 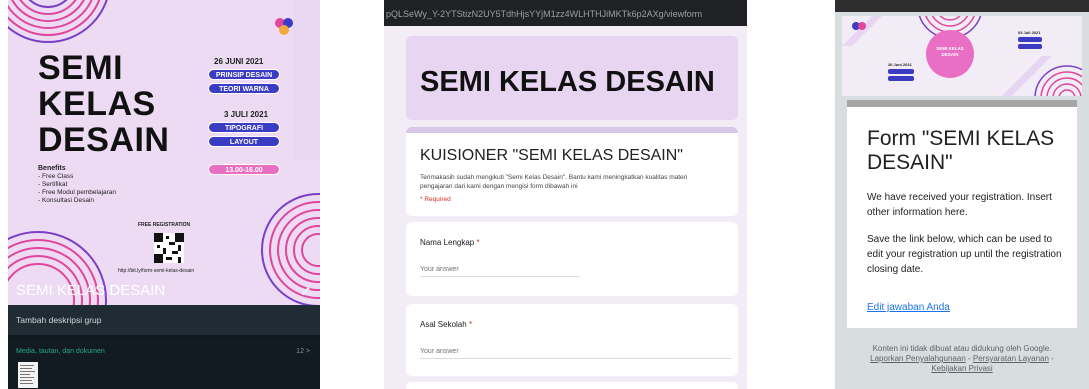 What do you see at coordinates (284, 26) in the screenshot?
I see `brand-logo-icon` at bounding box center [284, 26].